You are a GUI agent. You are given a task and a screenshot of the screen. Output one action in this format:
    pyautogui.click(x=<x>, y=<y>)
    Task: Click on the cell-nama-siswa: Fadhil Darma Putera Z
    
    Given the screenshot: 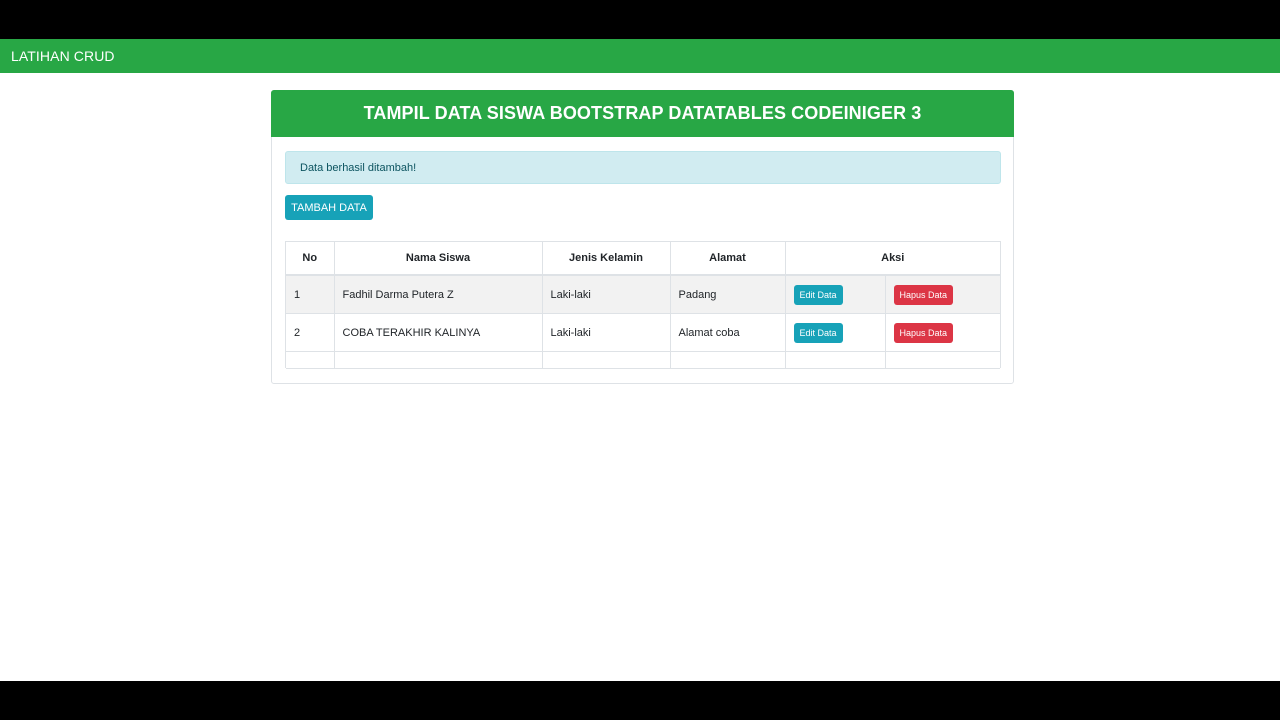 What is the action you would take?
    pyautogui.click(x=438, y=294)
    